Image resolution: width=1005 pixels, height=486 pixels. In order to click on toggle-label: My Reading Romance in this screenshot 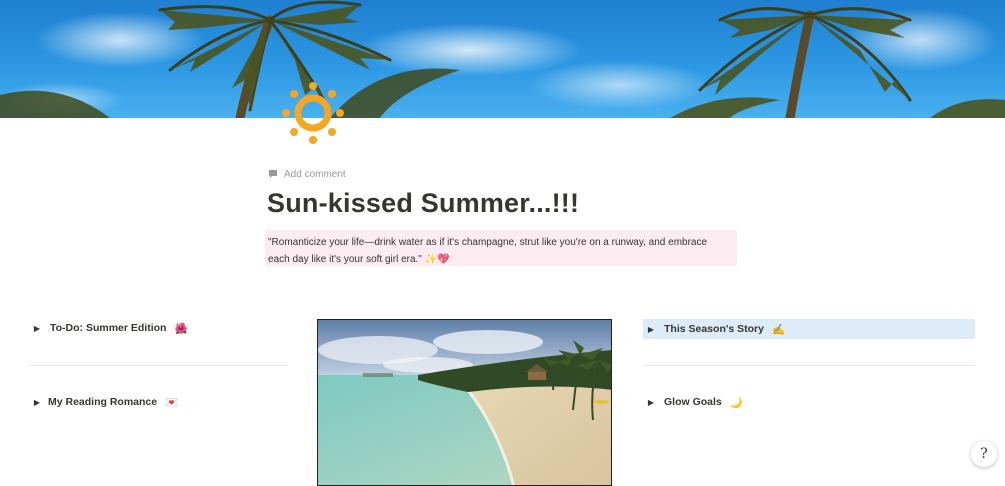, I will do `click(103, 402)`.